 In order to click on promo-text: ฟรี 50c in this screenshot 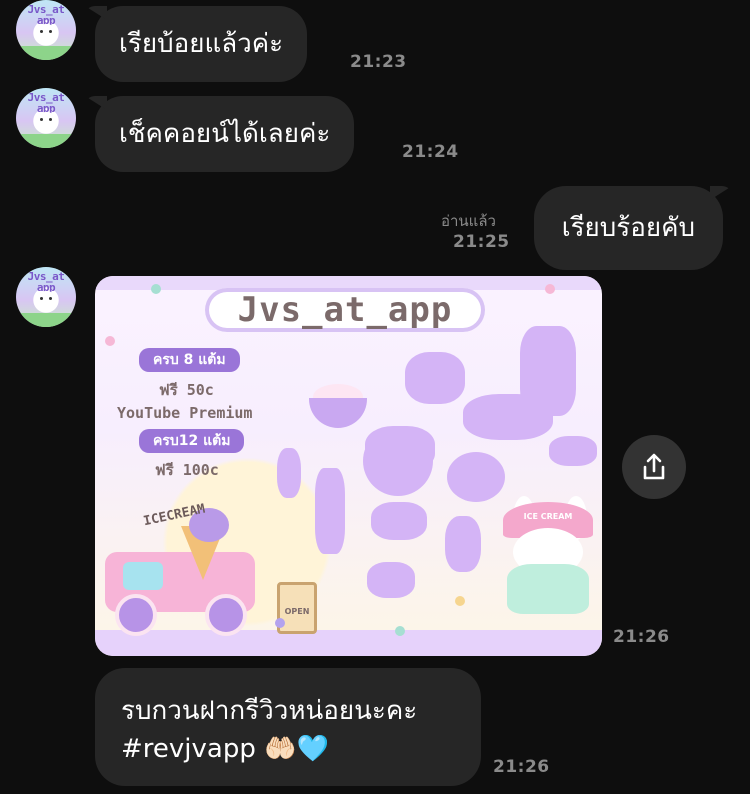, I will do `click(186, 390)`.